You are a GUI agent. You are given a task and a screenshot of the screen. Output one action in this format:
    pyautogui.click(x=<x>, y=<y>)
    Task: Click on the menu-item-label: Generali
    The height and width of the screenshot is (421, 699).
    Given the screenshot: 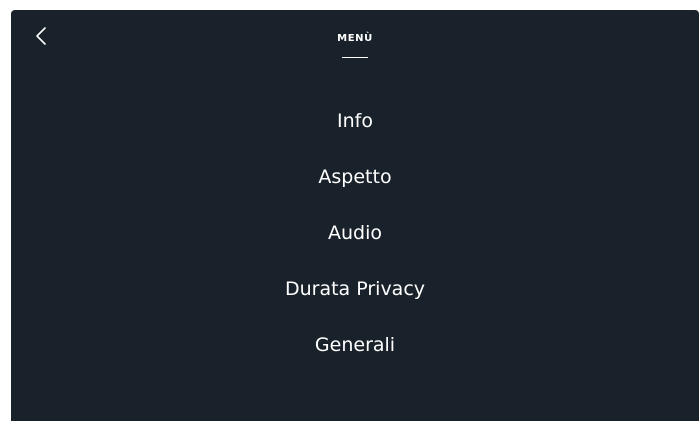 What is the action you would take?
    pyautogui.click(x=355, y=345)
    